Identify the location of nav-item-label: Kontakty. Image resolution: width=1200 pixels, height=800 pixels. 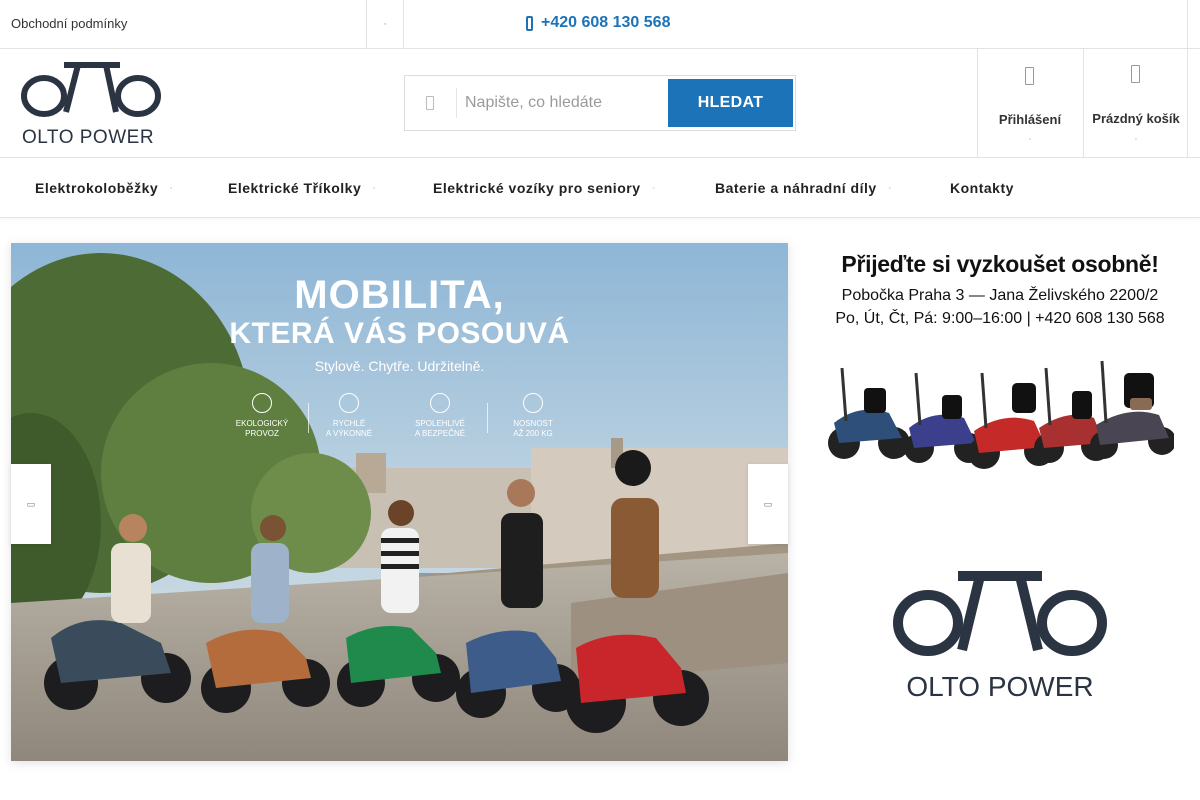
(982, 188).